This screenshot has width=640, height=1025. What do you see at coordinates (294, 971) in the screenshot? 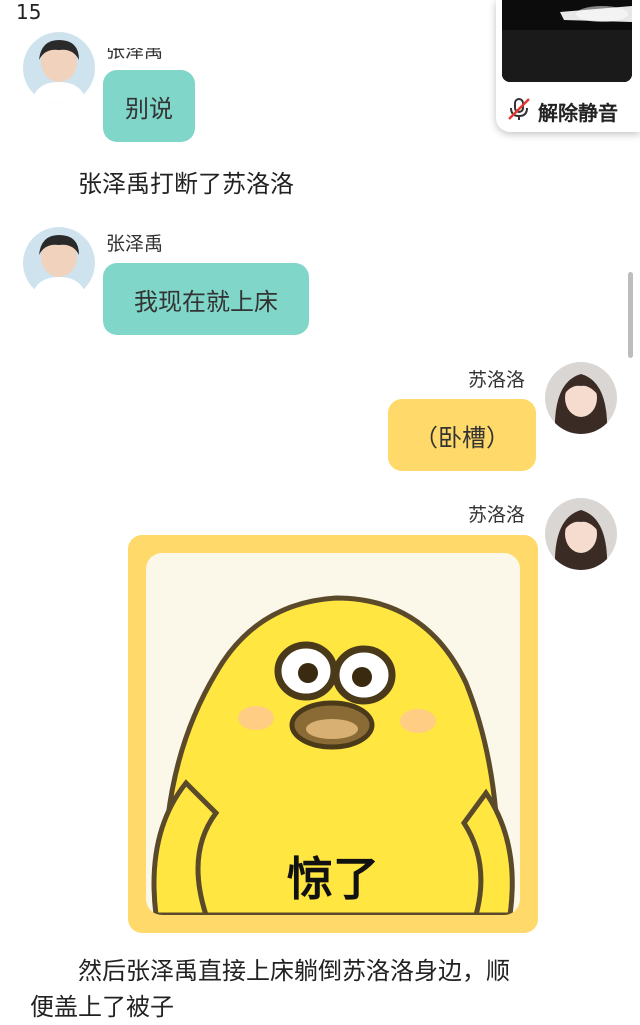
I see `narration-text: 然后张泽禹直接上床躺倒苏洛洛身边，顺` at bounding box center [294, 971].